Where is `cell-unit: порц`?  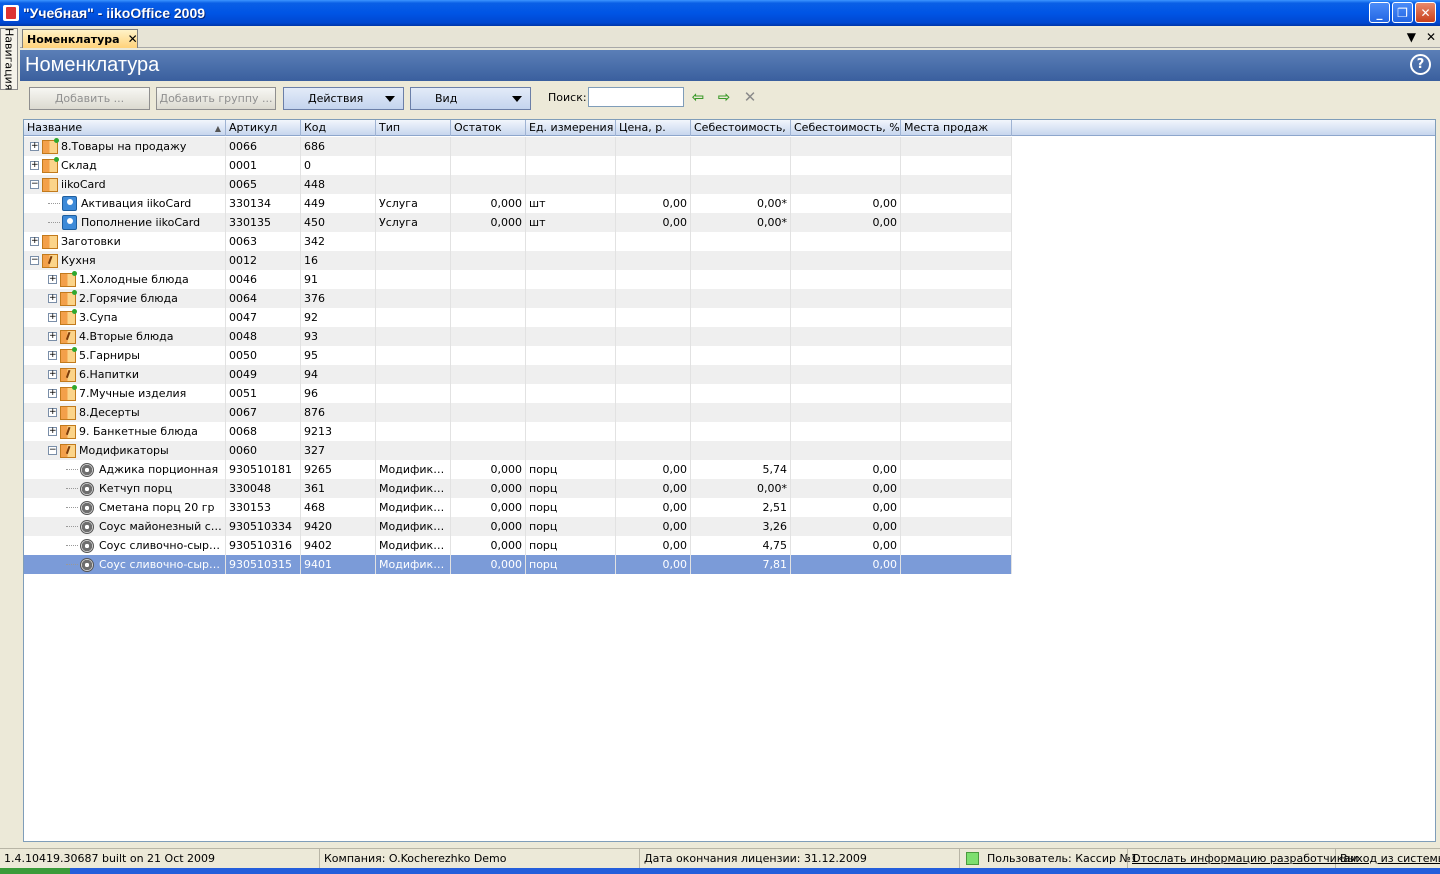 cell-unit: порц is located at coordinates (571, 545).